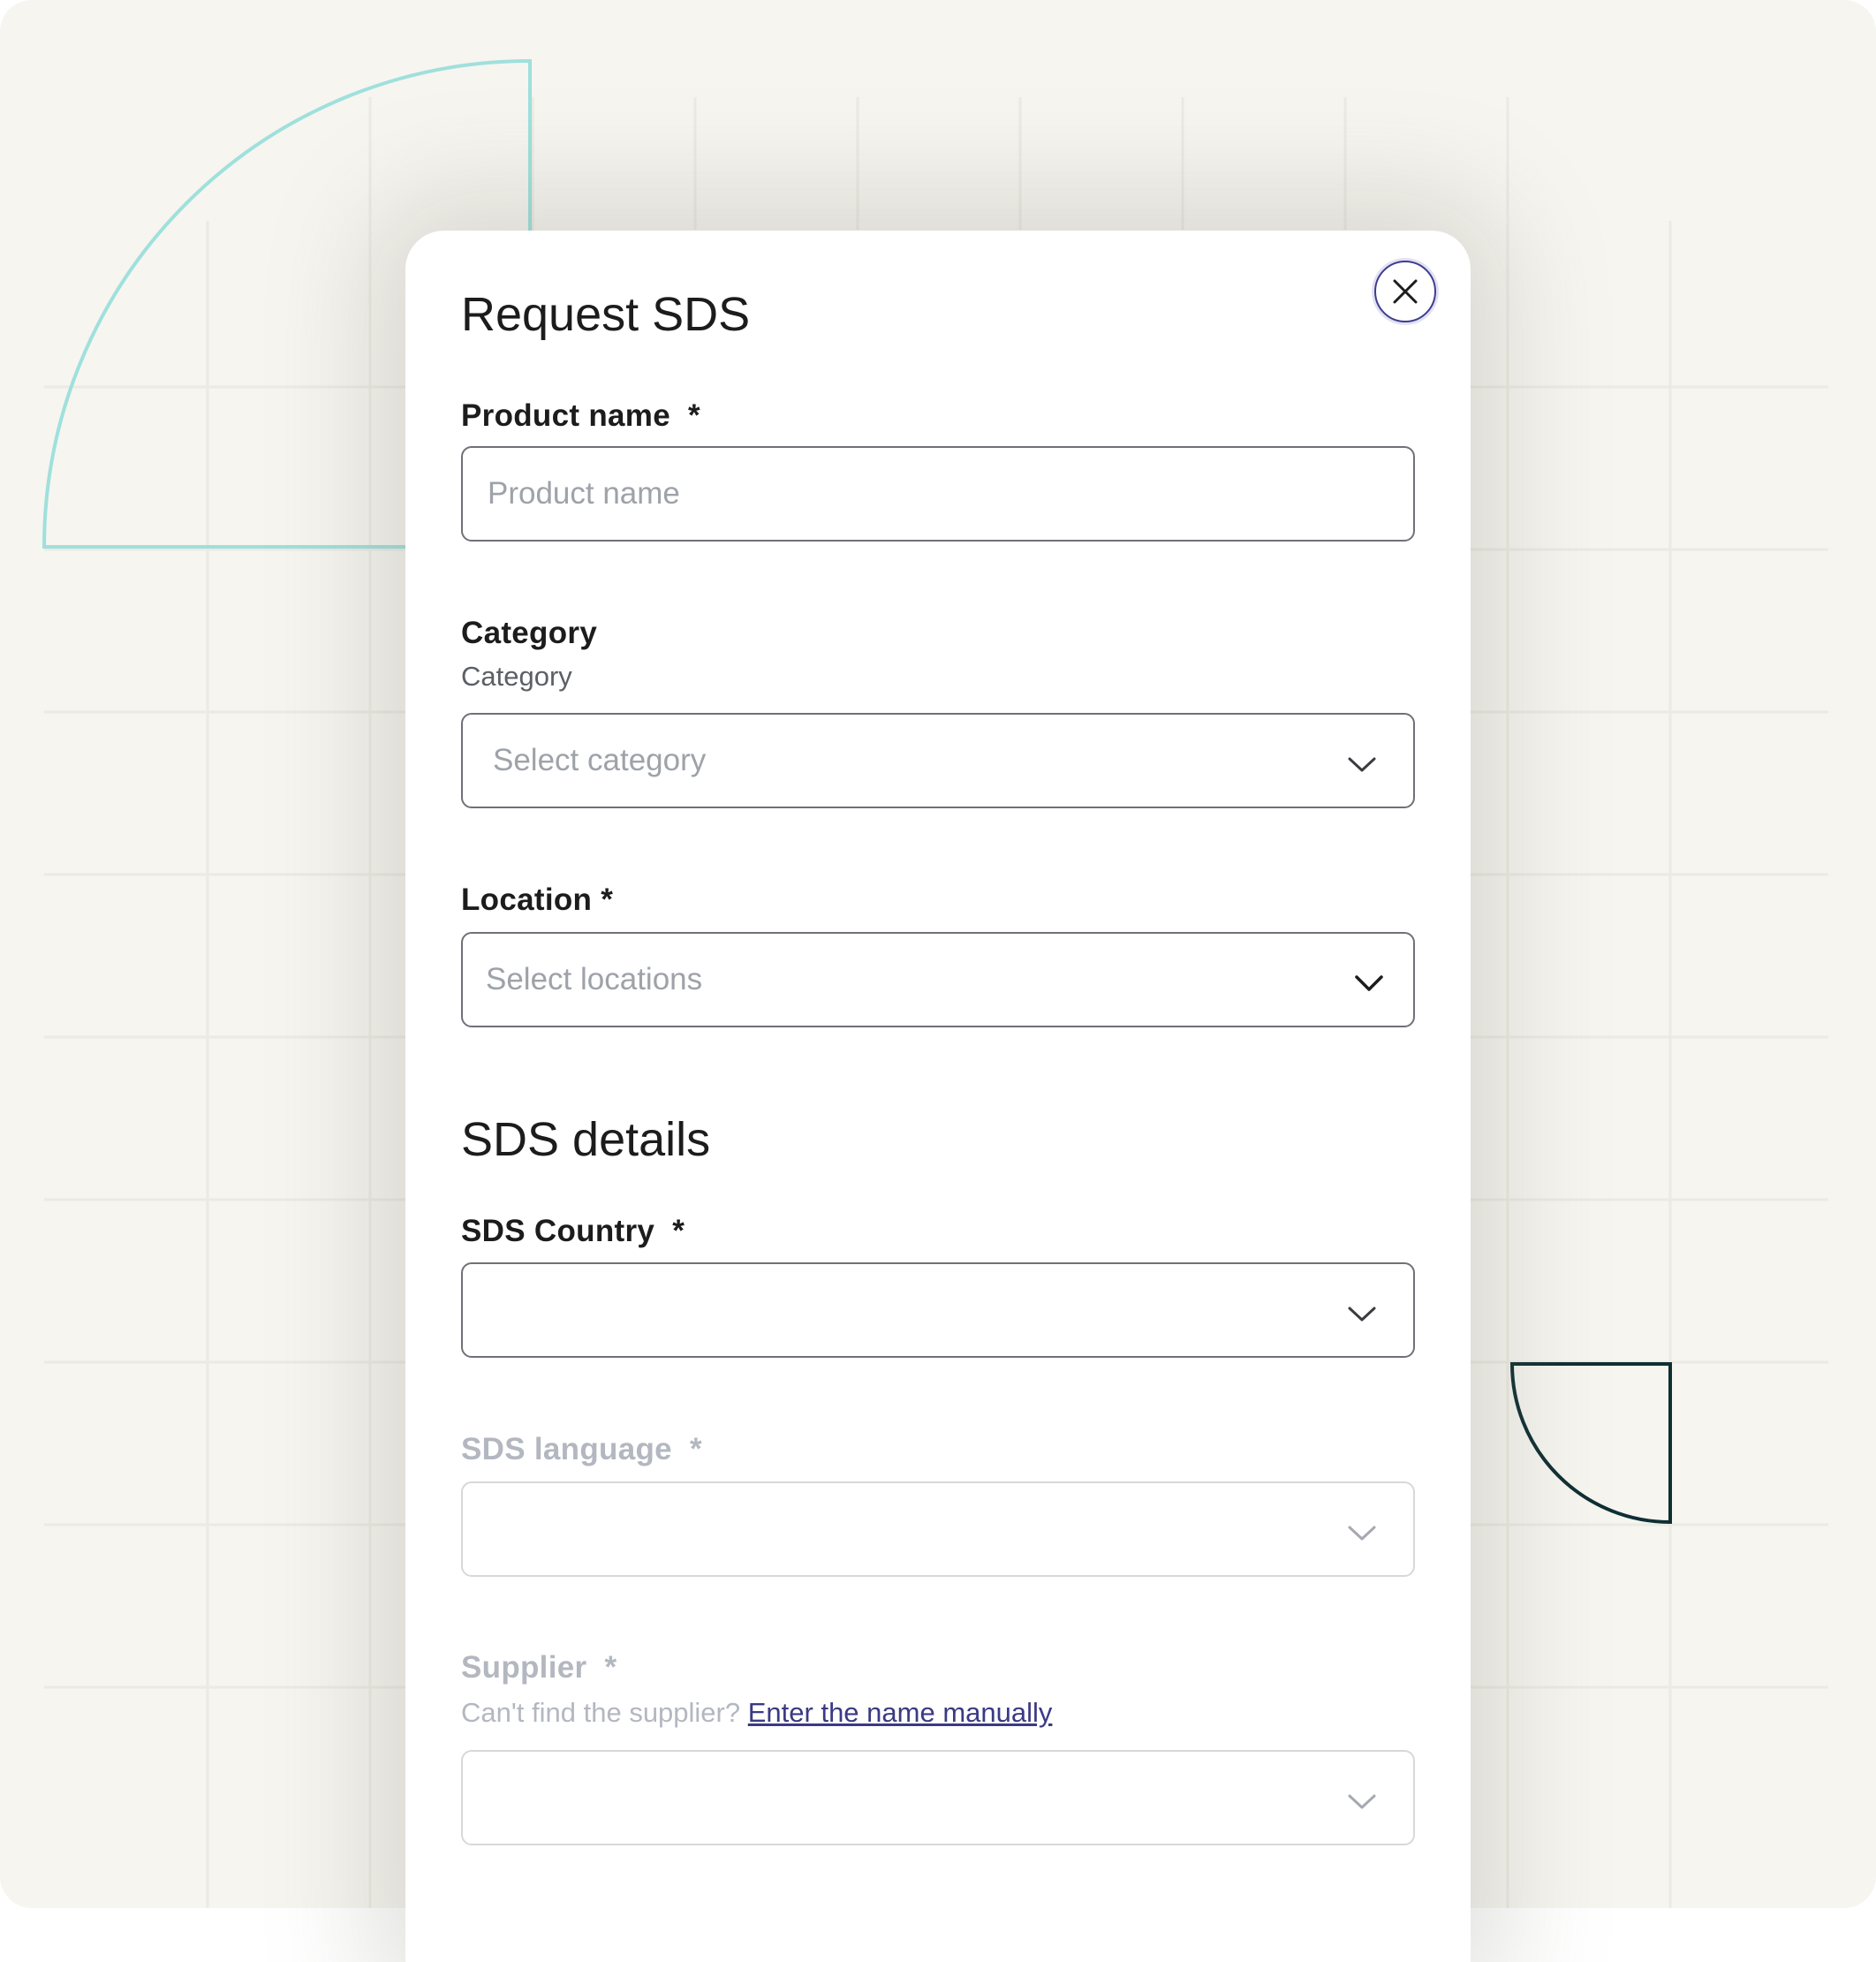  Describe the element at coordinates (1590, 1443) in the screenshot. I see `dark-quarter-circle-decoration` at that location.